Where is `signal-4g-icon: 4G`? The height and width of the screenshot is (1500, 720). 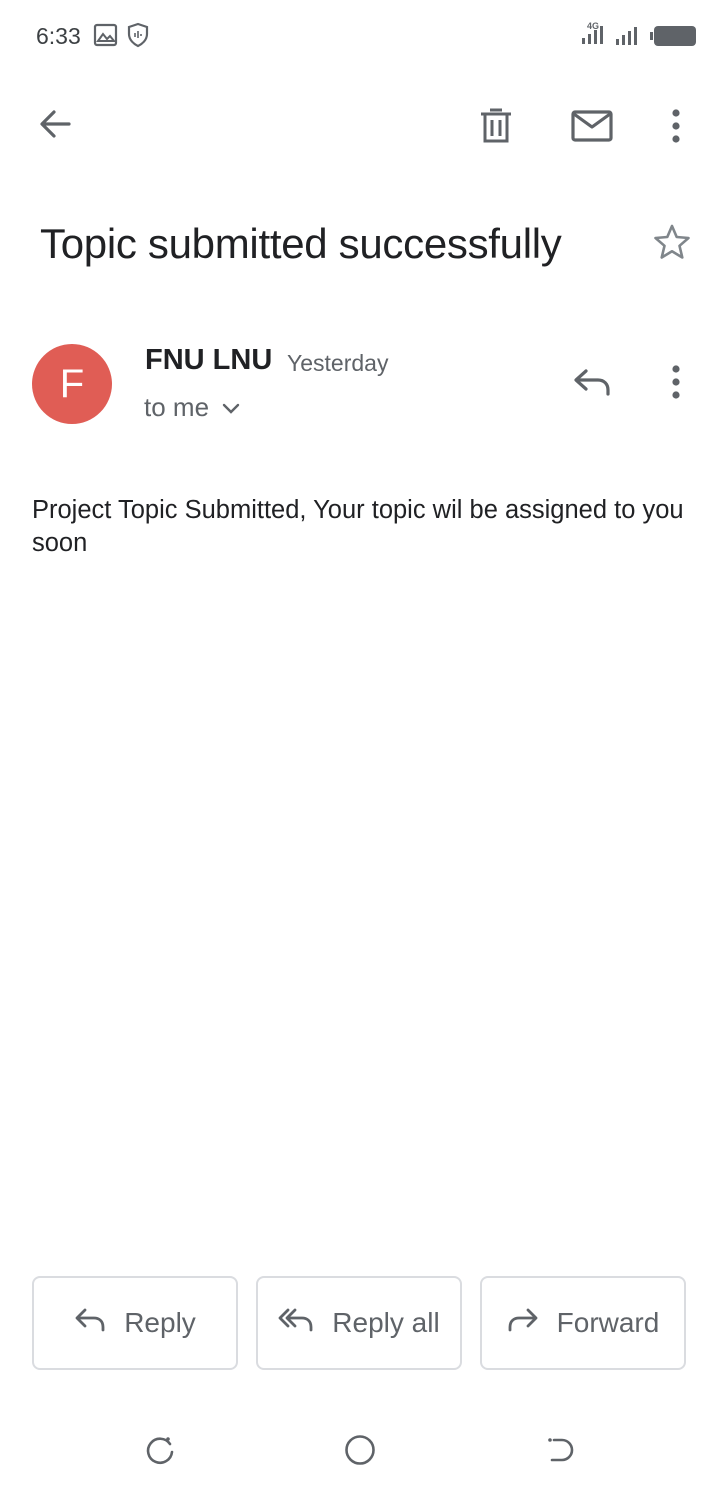 signal-4g-icon: 4G is located at coordinates (595, 35).